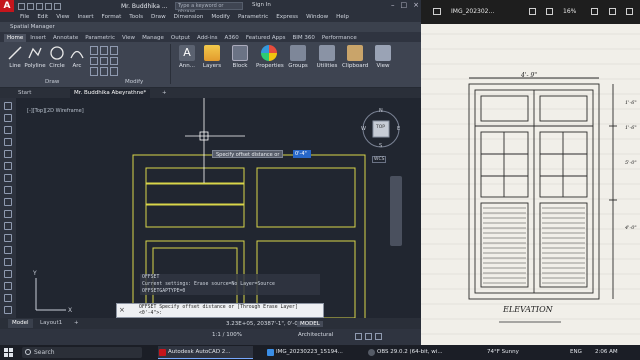 Image resolution: width=640 pixels, height=360 pixels. What do you see at coordinates (240, 57) in the screenshot?
I see `block-button: Block` at bounding box center [240, 57].